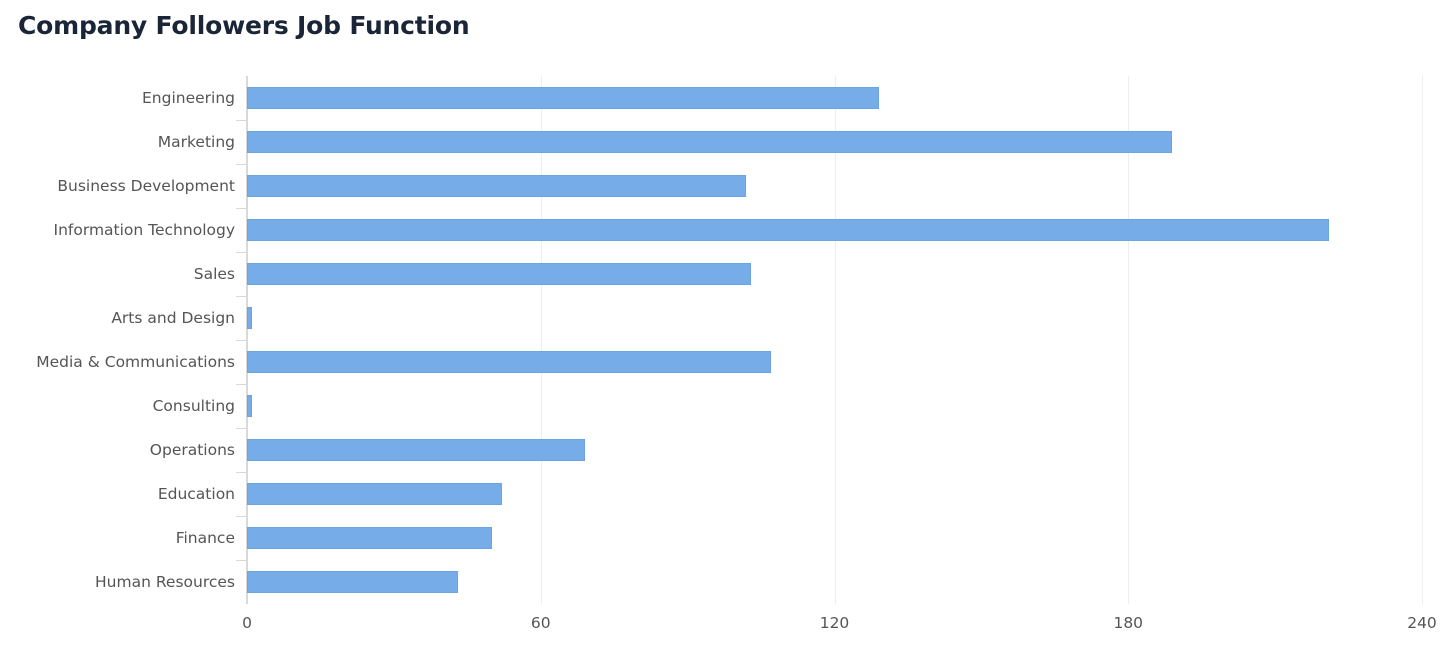 Image resolution: width=1451 pixels, height=659 pixels. Describe the element at coordinates (165, 582) in the screenshot. I see `y-axis-tick-label: Human Resources` at that location.